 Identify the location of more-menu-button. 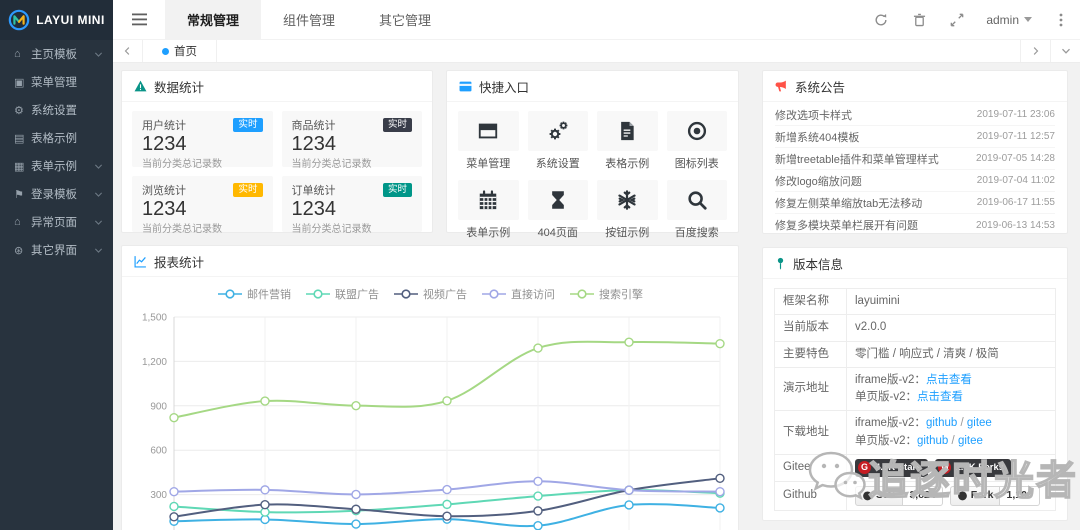
(1061, 20).